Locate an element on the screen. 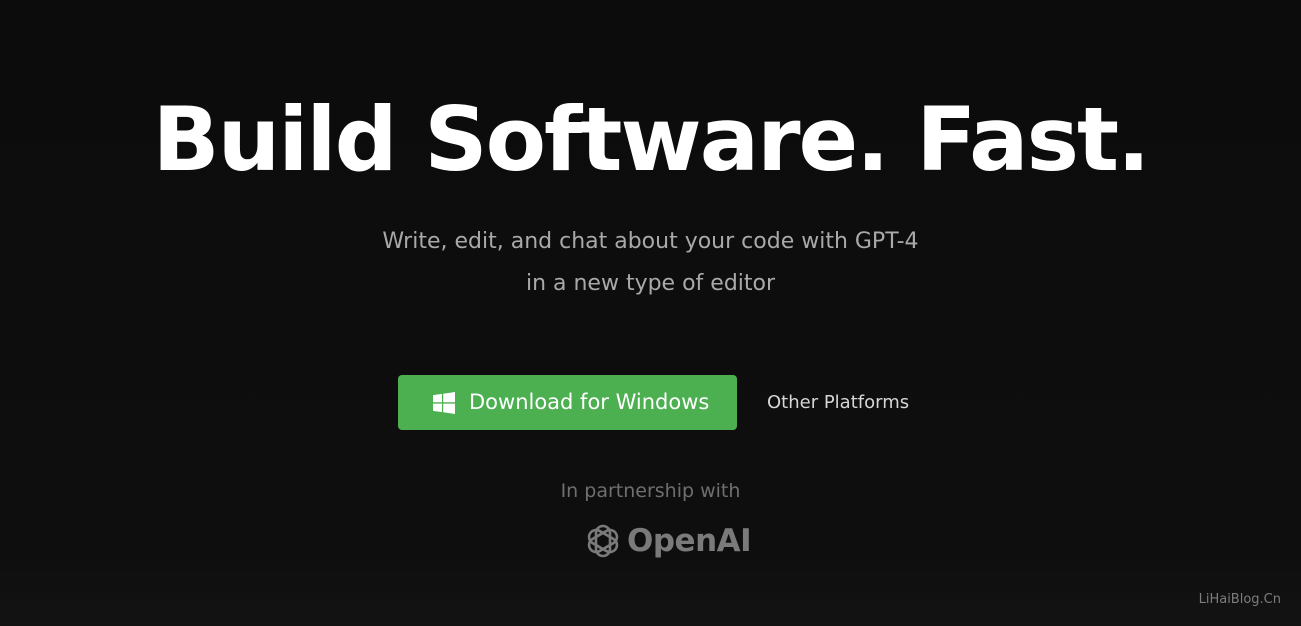 The image size is (1301, 626). openai-wordmark: OpenAI is located at coordinates (689, 541).